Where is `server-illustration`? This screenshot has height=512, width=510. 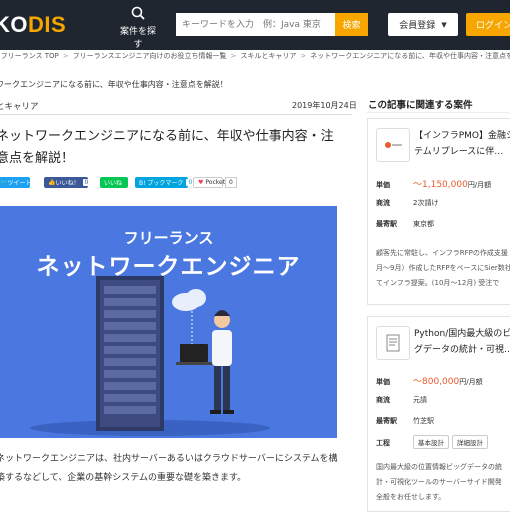 server-illustration is located at coordinates (150, 356).